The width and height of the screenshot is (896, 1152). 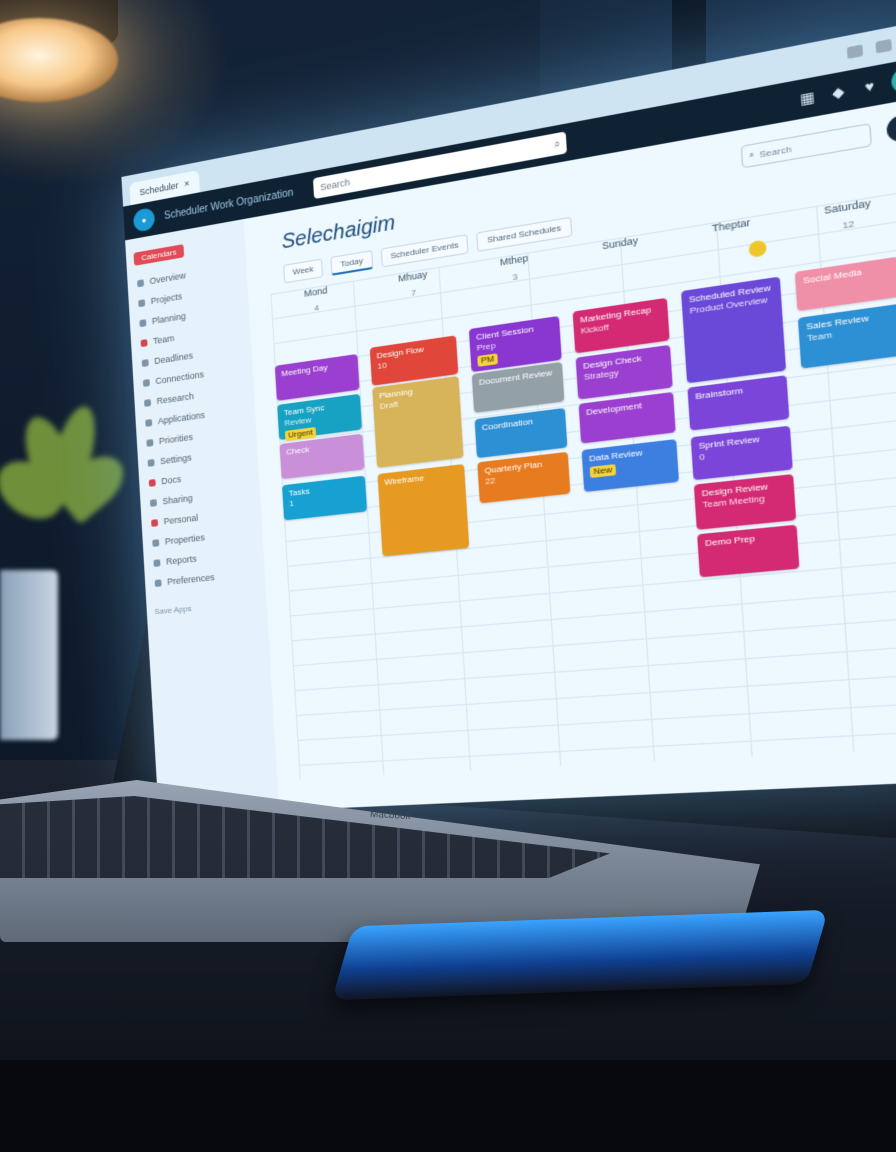 What do you see at coordinates (731, 225) in the screenshot?
I see `day-label: Theptar` at bounding box center [731, 225].